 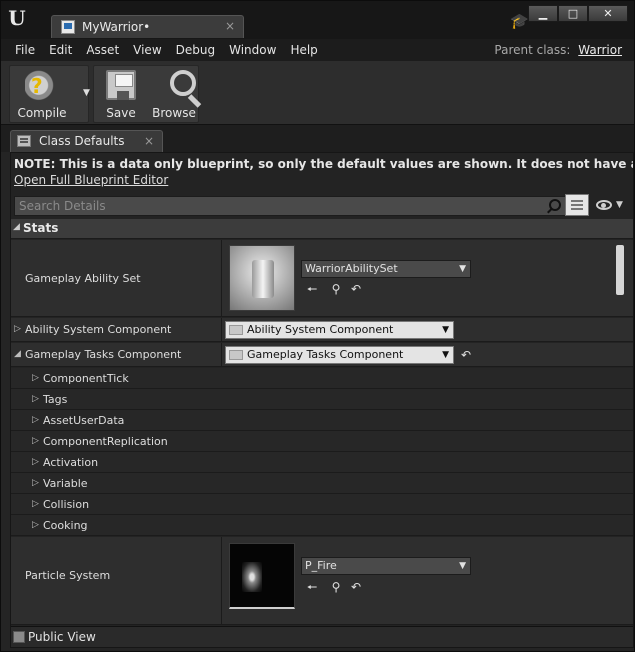 I want to click on close-window-button: ✕, so click(x=608, y=13).